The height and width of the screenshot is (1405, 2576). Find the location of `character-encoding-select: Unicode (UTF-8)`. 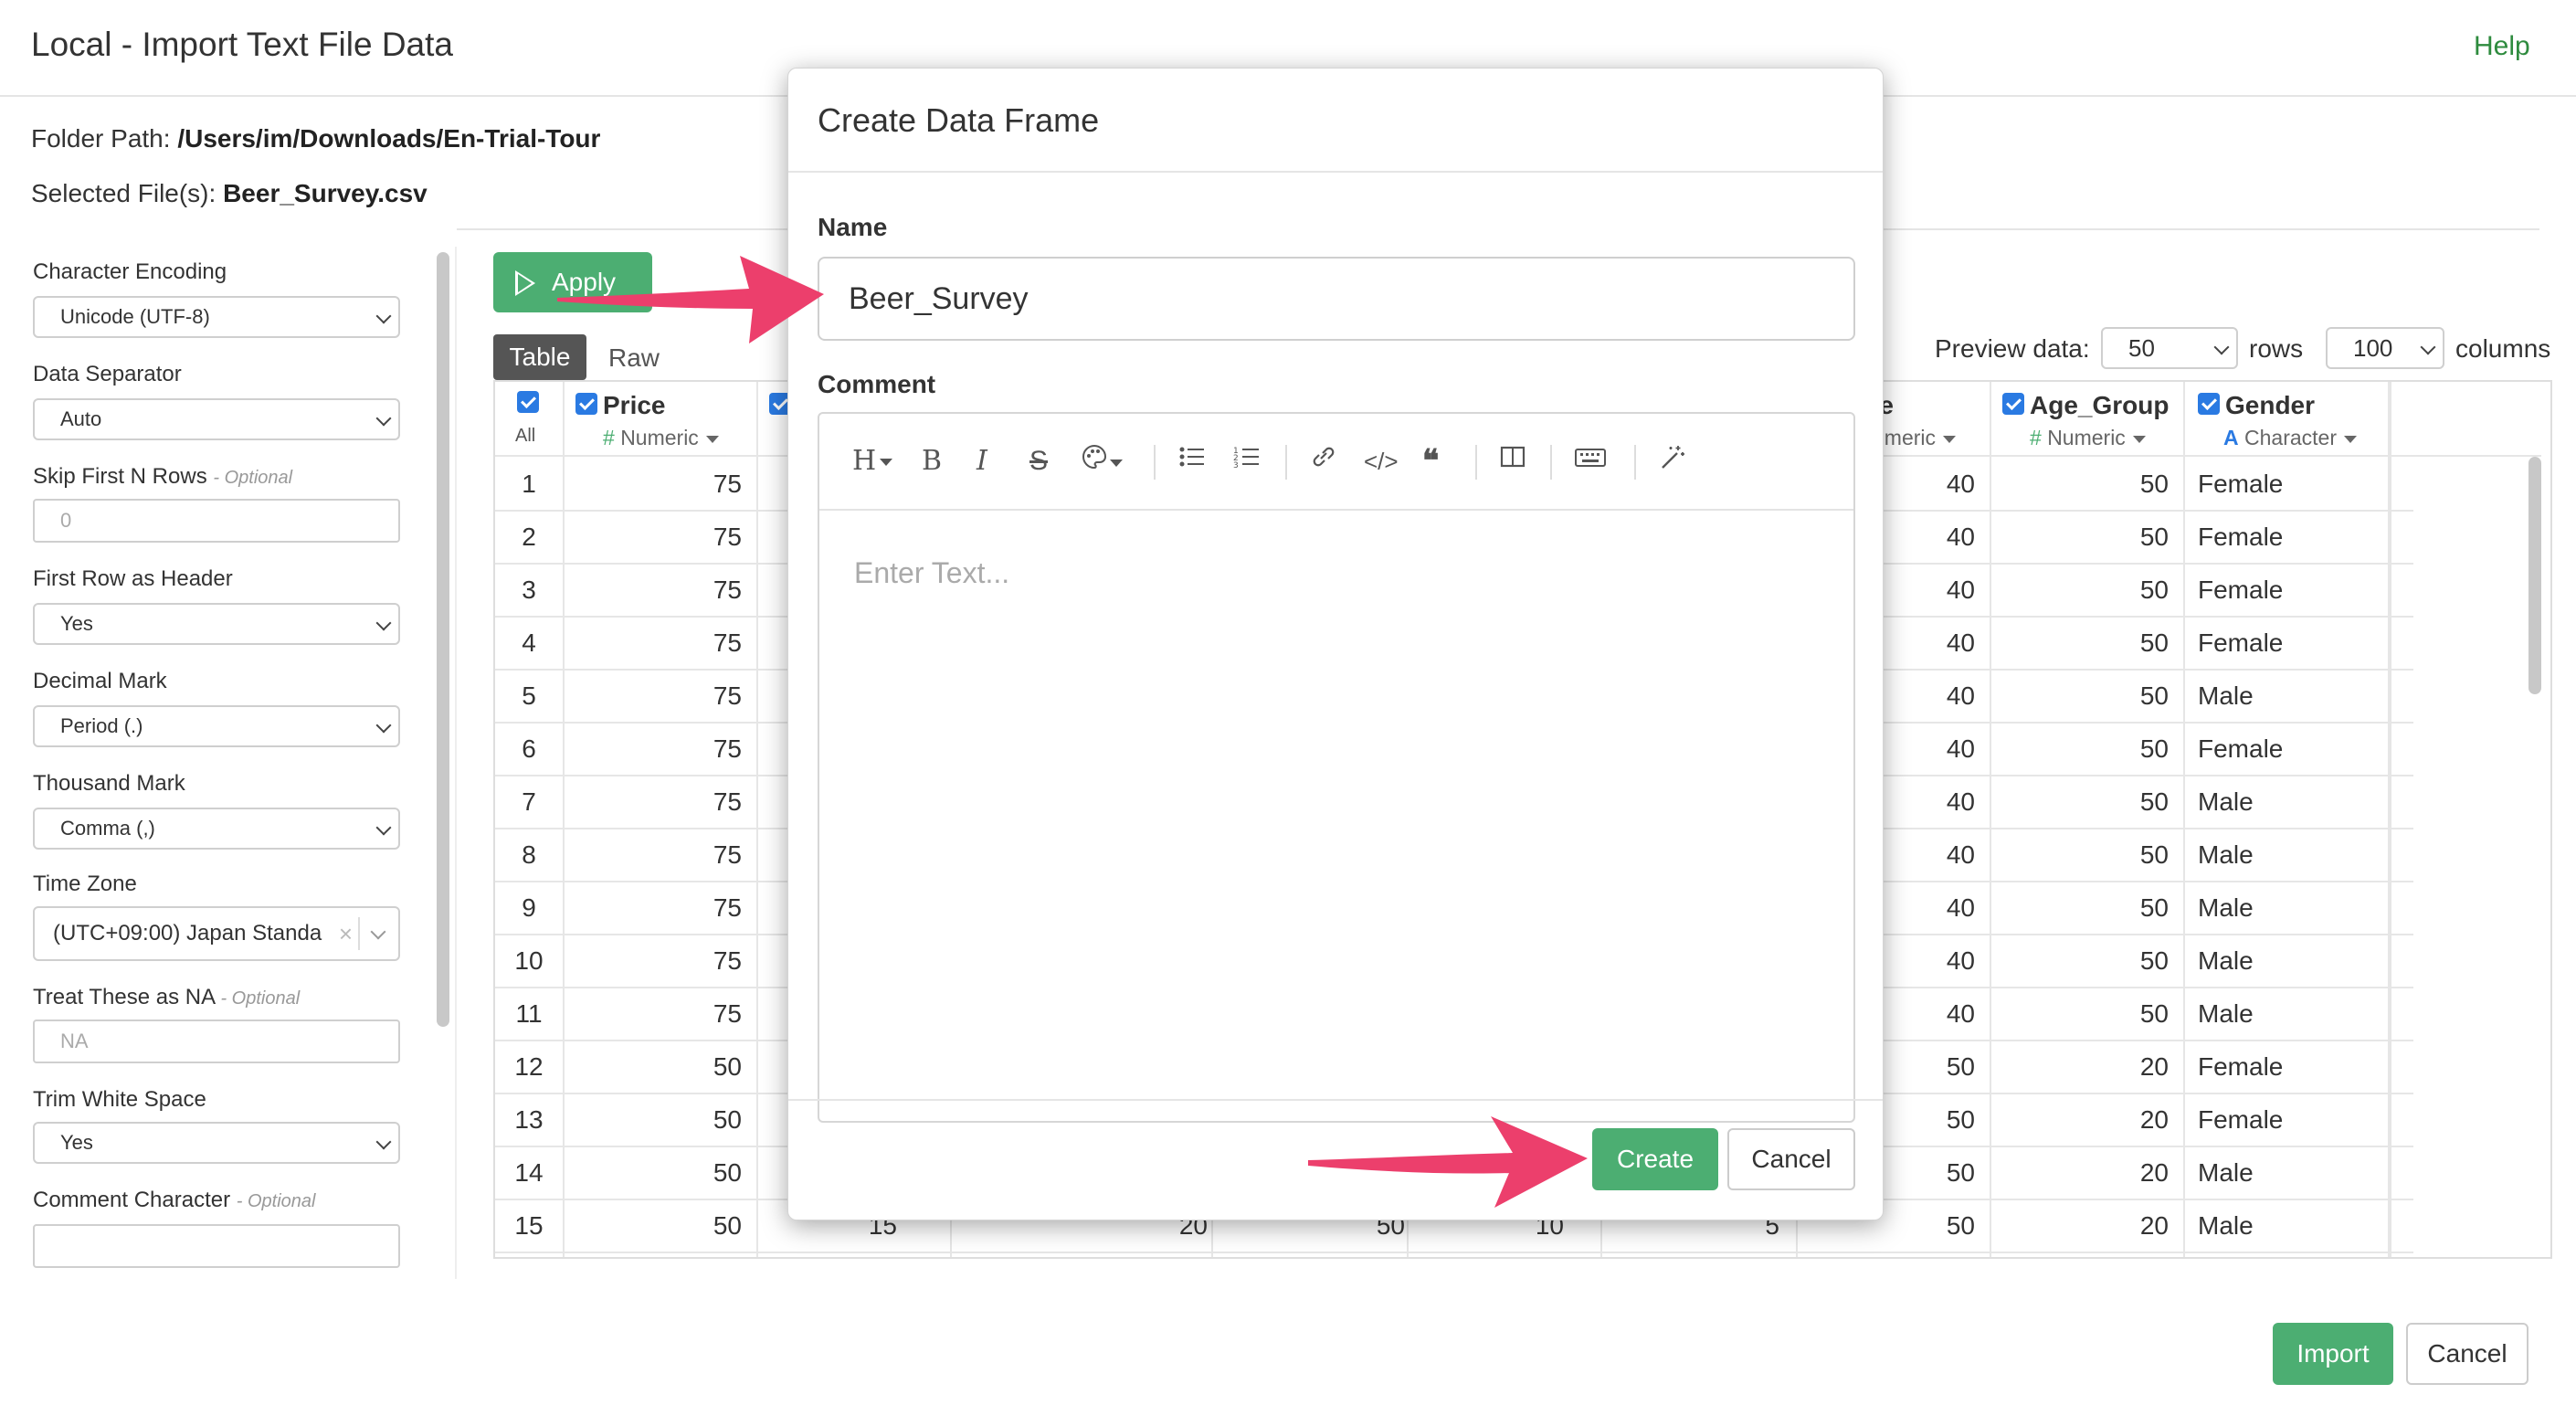

character-encoding-select: Unicode (UTF-8) is located at coordinates (216, 317).